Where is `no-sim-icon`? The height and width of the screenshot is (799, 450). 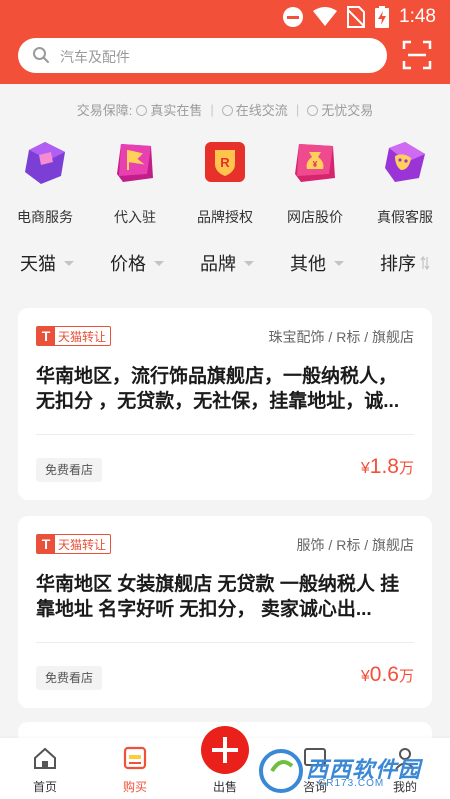
no-sim-icon is located at coordinates (356, 17).